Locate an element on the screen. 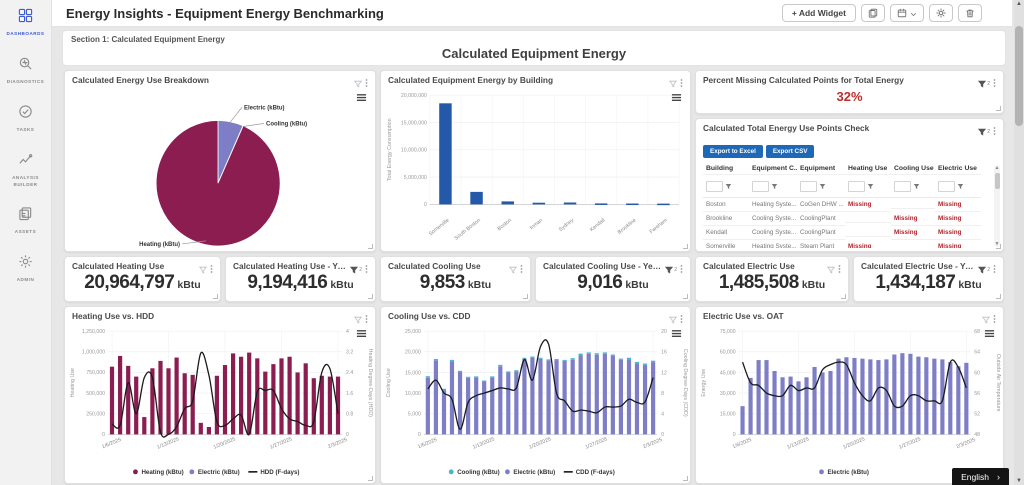 The image size is (1024, 485). points-check-title: Calculated Total Energy Use Points Check is located at coordinates (786, 128).